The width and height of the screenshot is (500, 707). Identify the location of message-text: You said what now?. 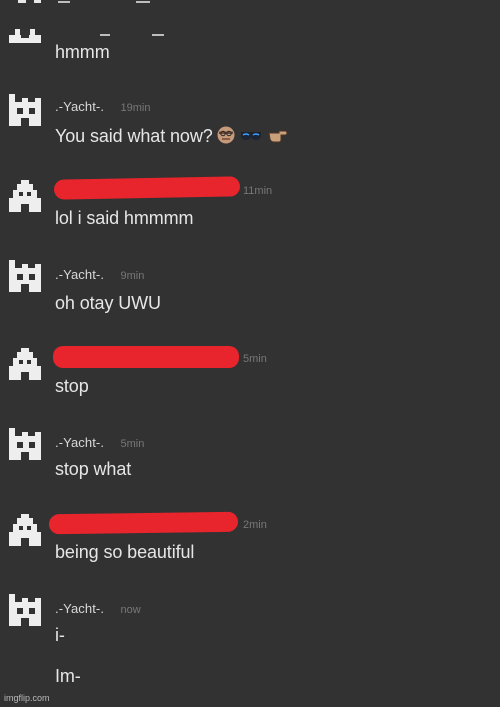
(171, 137).